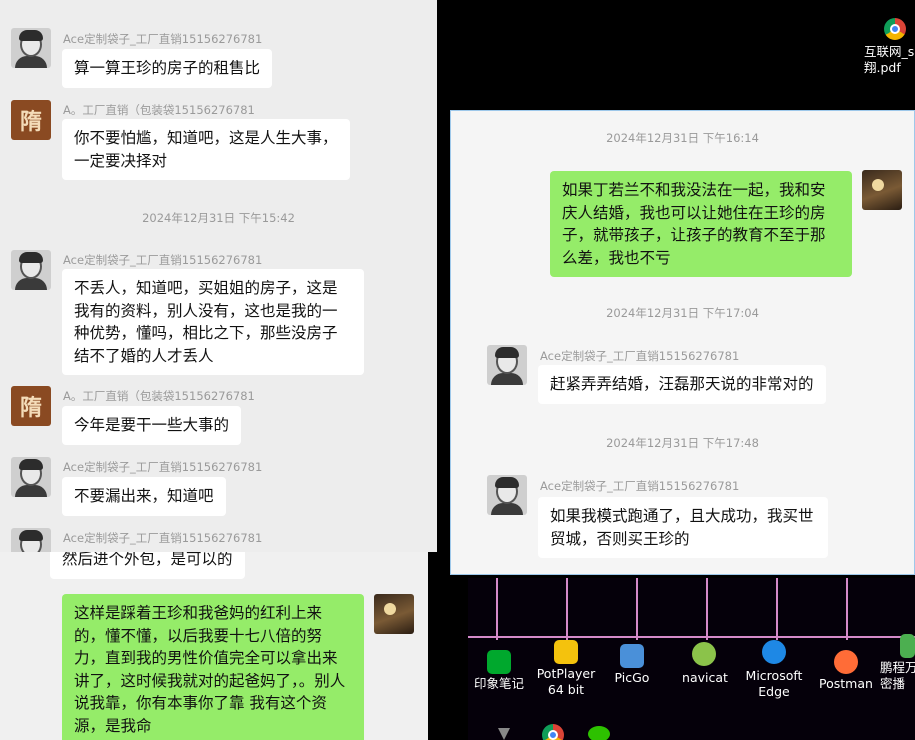 The image size is (915, 740). What do you see at coordinates (897, 675) in the screenshot?
I see `desktop-icon-label: 鹏程万 密播` at bounding box center [897, 675].